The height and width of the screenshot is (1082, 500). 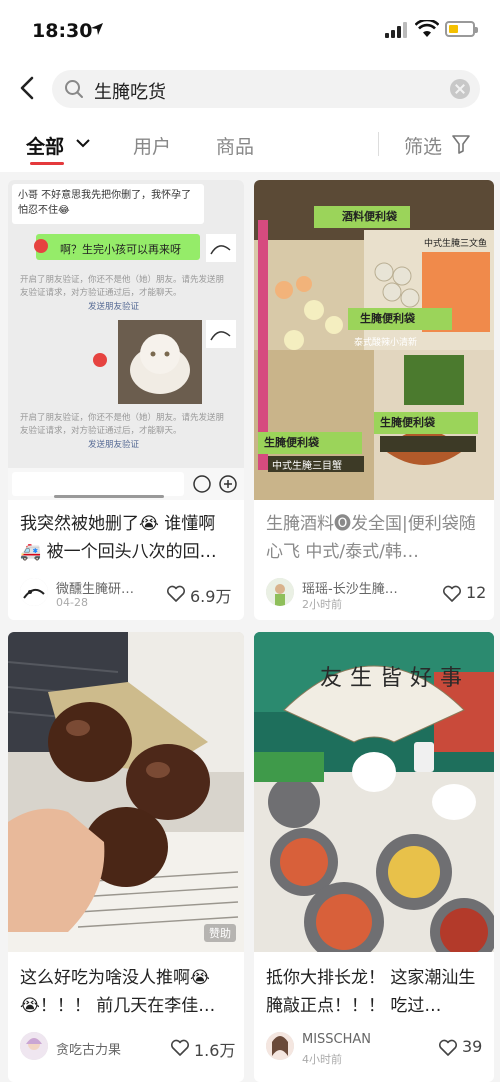 What do you see at coordinates (126, 340) in the screenshot?
I see `post-image-chat-screenshot` at bounding box center [126, 340].